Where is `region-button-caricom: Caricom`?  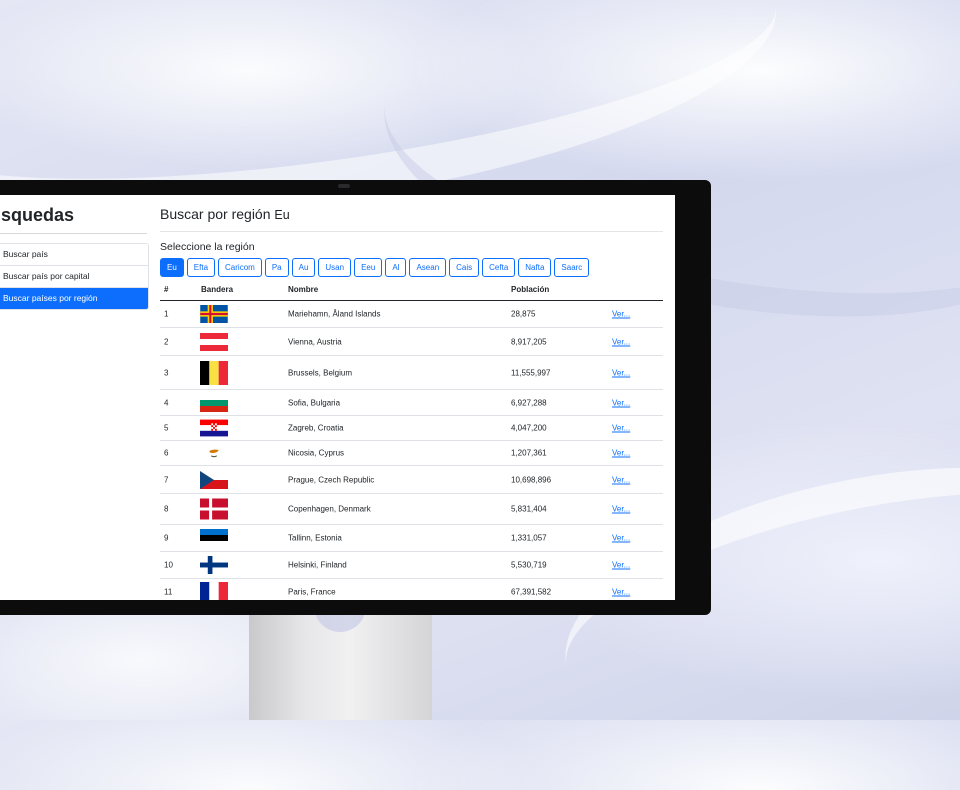
region-button-caricom: Caricom is located at coordinates (240, 267).